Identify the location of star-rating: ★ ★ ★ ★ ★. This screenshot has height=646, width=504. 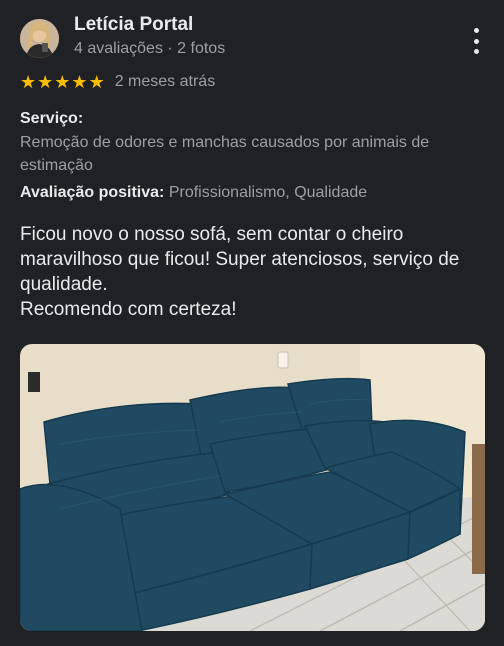
(62, 82).